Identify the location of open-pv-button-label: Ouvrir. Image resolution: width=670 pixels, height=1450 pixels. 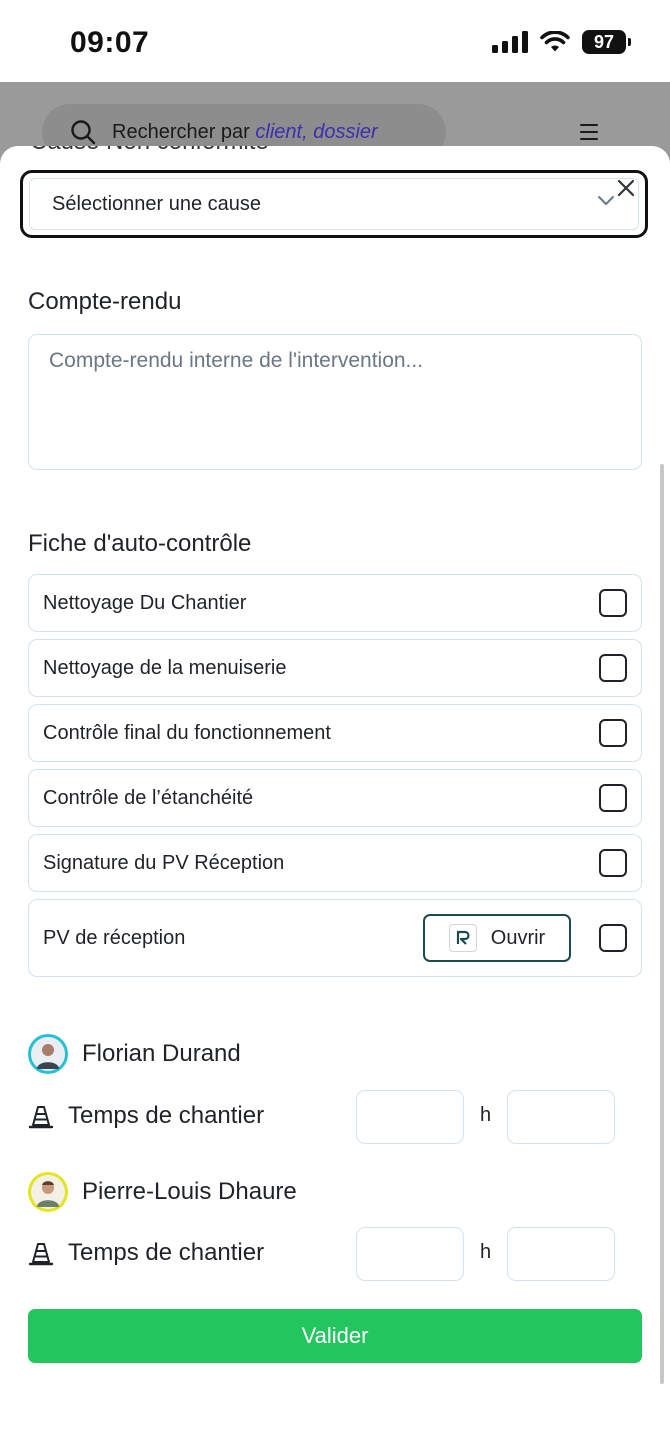
(518, 937).